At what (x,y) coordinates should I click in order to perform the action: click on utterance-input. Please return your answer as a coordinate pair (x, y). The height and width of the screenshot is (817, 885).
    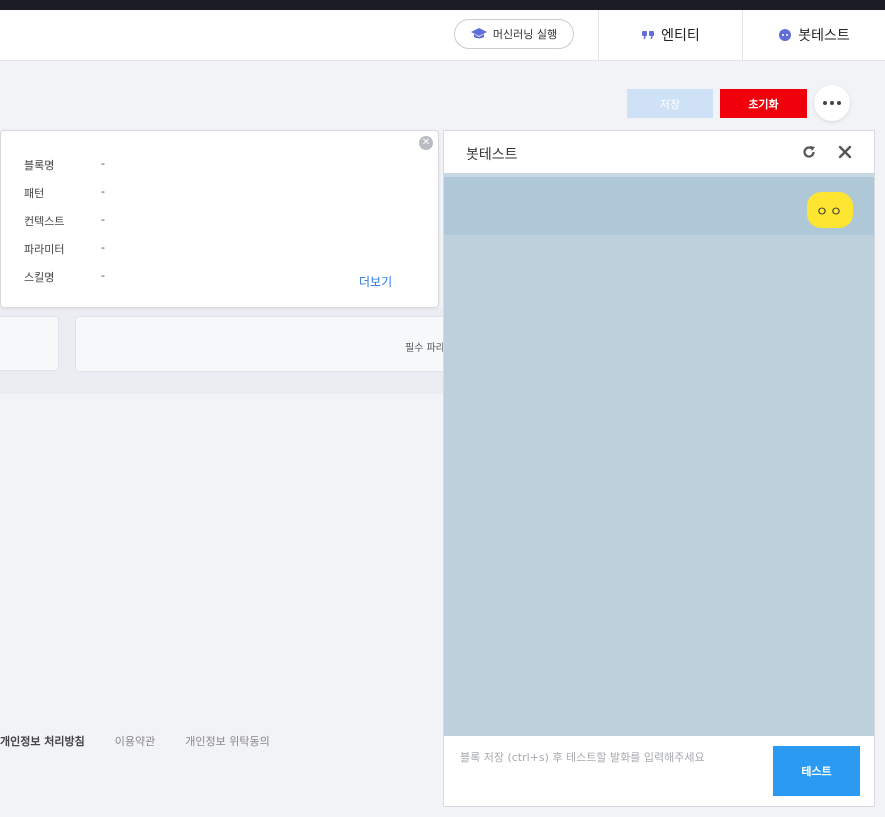
    Looking at the image, I should click on (615, 757).